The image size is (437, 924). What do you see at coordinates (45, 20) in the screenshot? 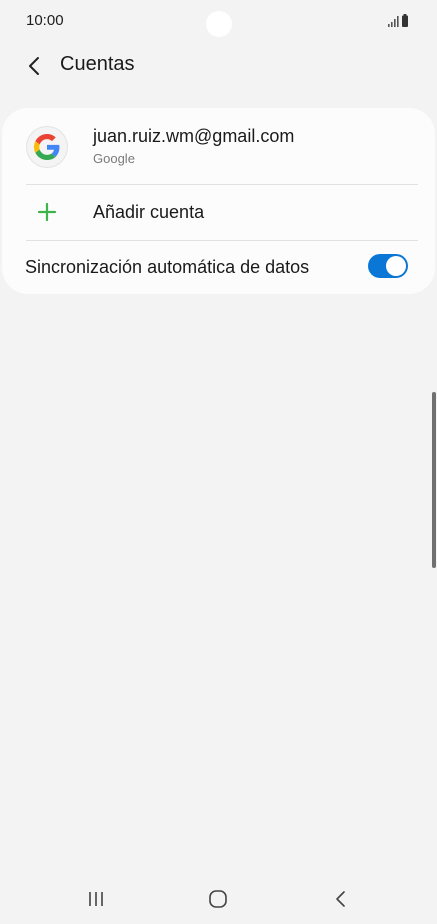
I see `status-time: 10:00` at bounding box center [45, 20].